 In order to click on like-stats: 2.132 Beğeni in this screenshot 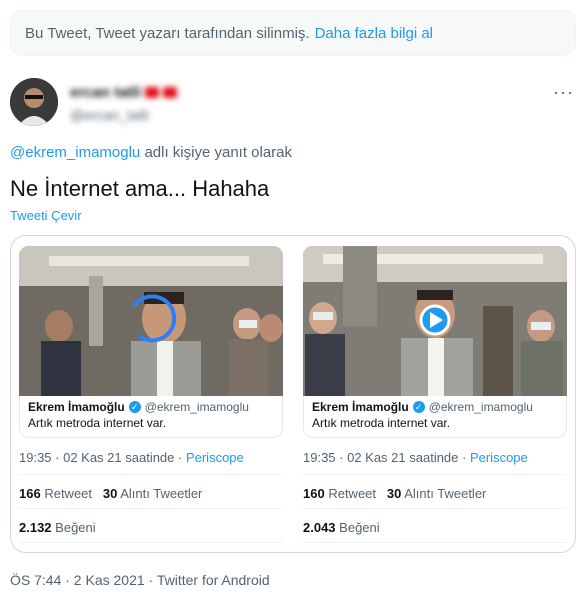, I will do `click(57, 527)`.